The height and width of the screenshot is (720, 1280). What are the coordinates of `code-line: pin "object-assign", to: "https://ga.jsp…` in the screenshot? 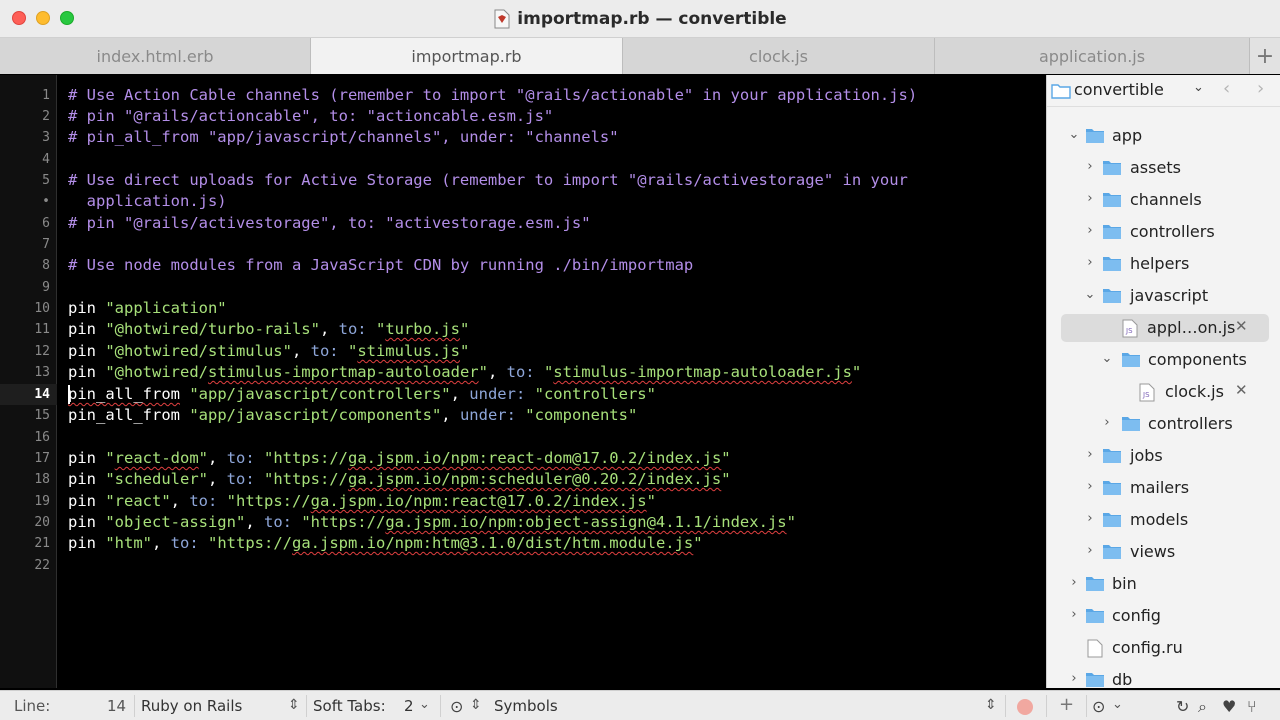 It's located at (432, 522).